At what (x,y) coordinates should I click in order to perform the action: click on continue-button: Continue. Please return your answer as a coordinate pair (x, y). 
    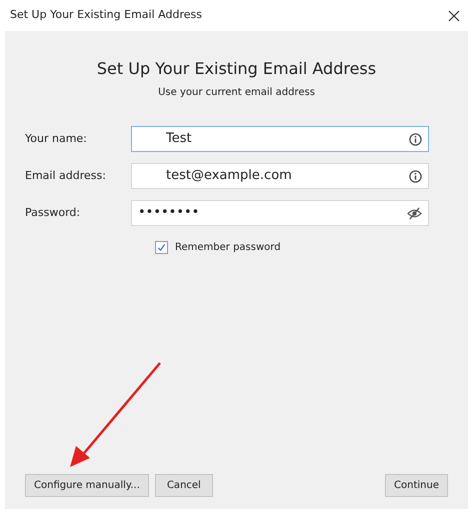
    Looking at the image, I should click on (416, 485).